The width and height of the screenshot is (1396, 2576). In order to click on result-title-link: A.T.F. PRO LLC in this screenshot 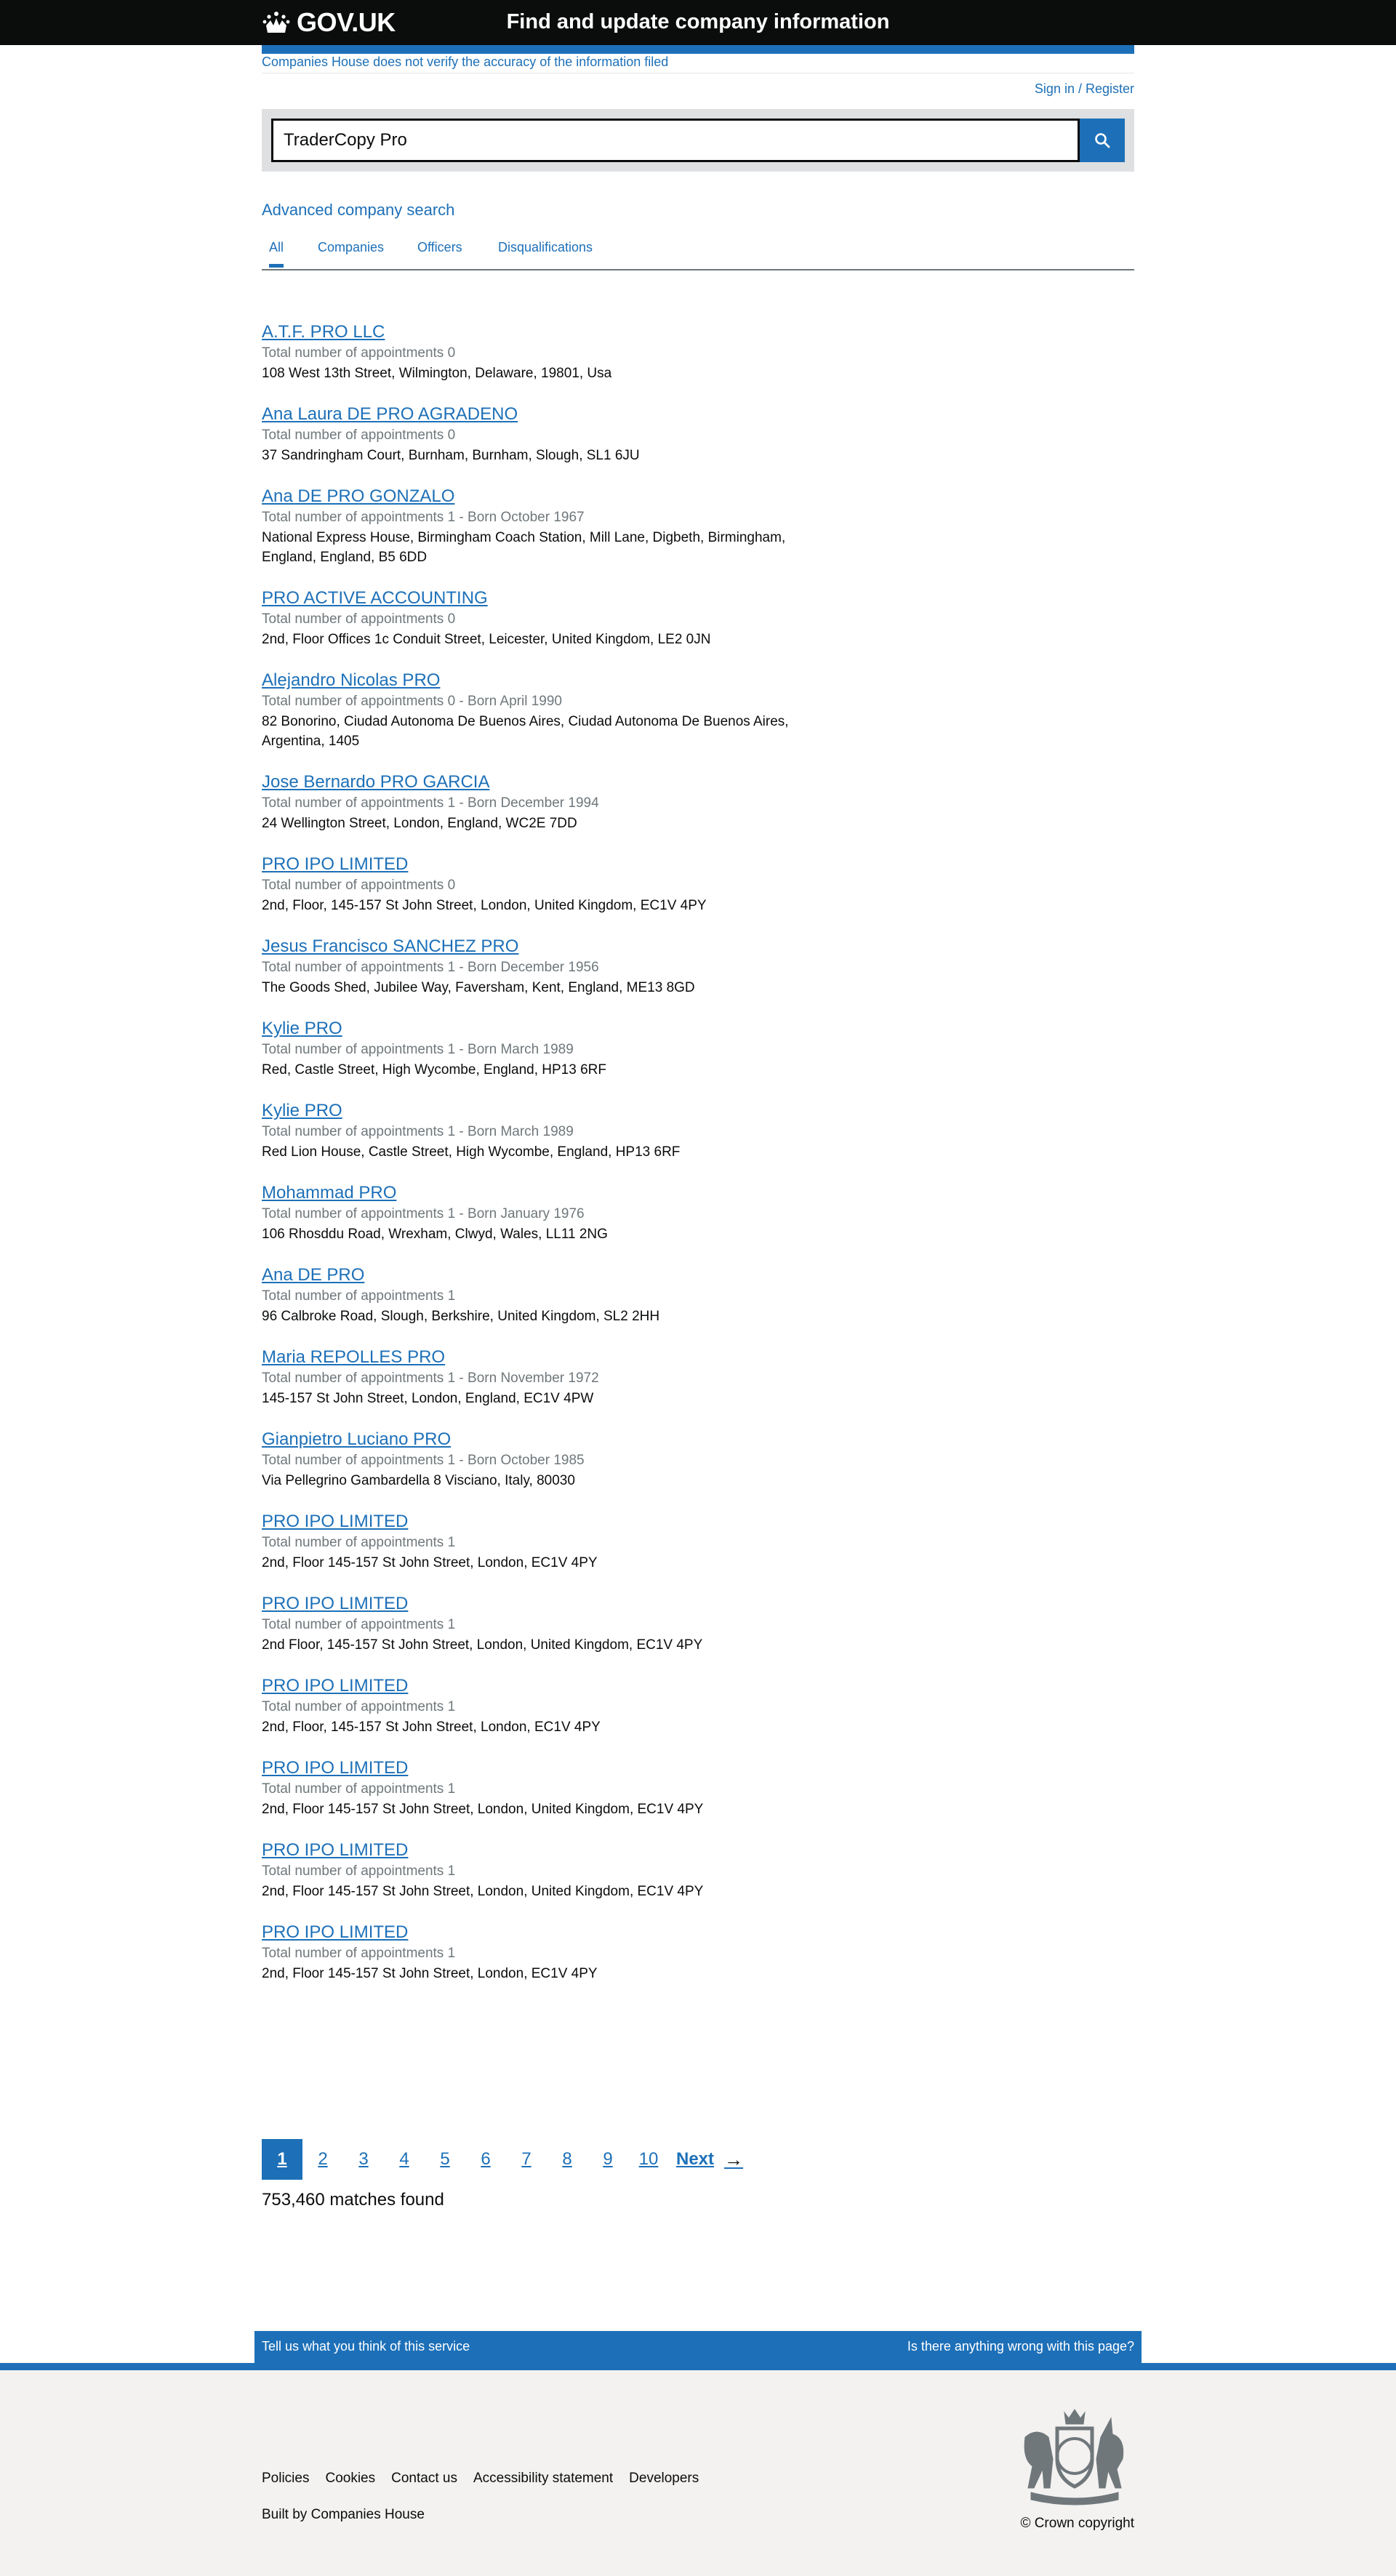, I will do `click(323, 332)`.